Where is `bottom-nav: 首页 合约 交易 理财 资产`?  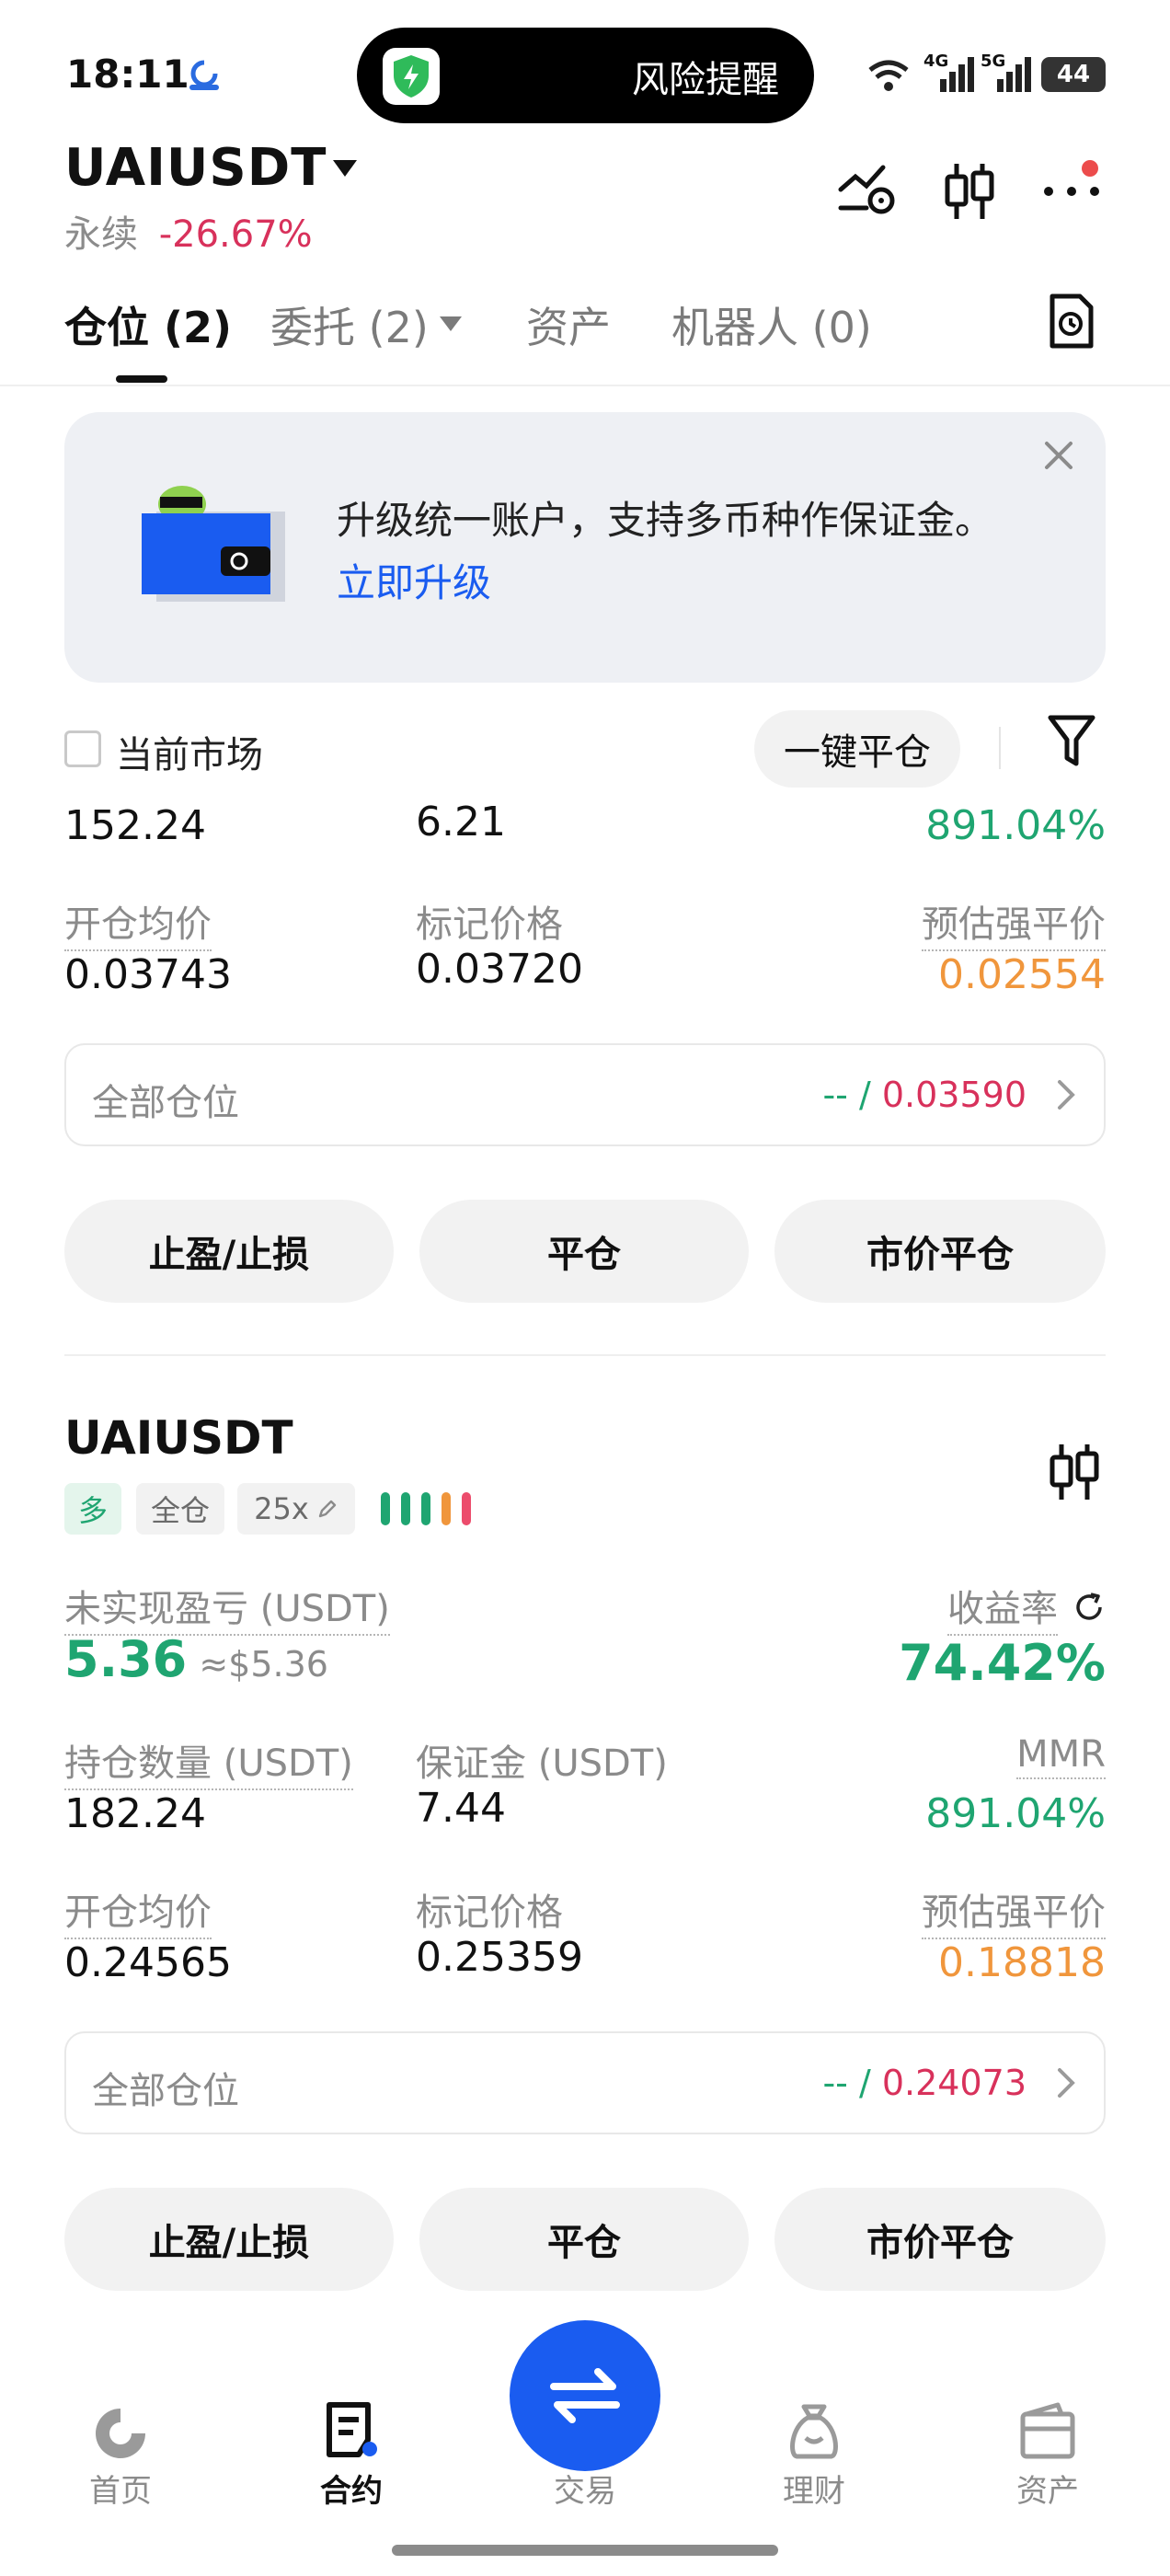
bottom-nav: 首页 合约 交易 理财 资产 is located at coordinates (585, 2447).